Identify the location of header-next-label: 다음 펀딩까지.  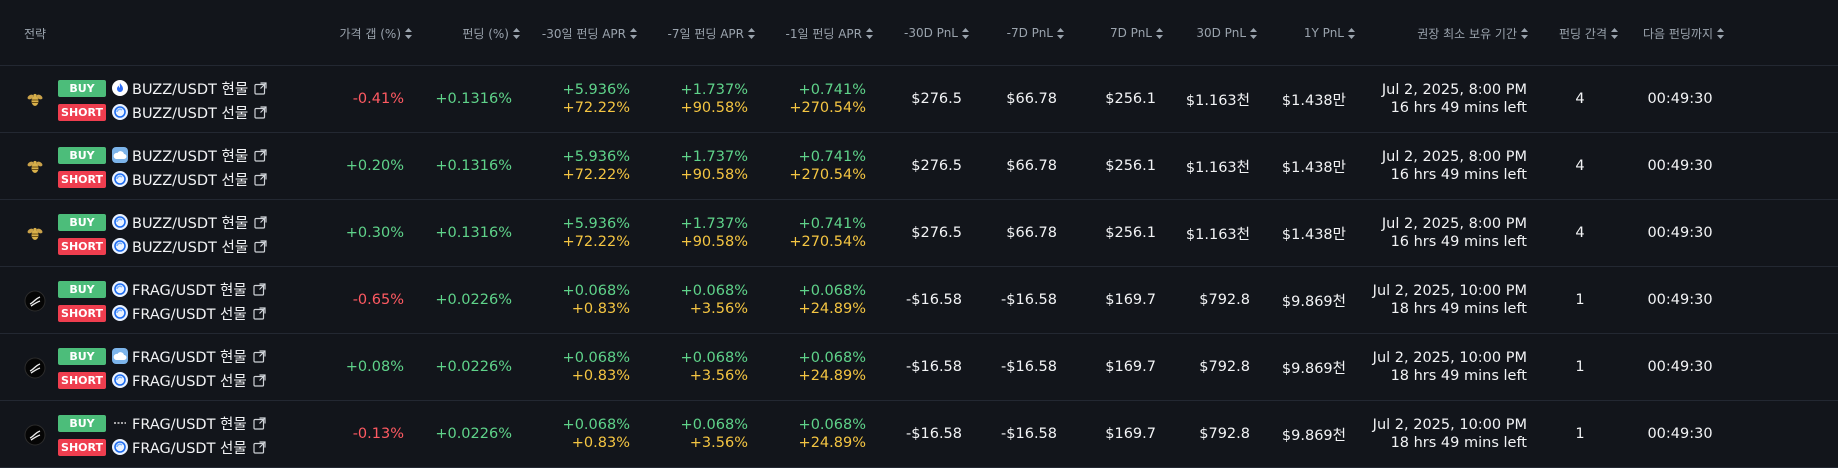
(1677, 33).